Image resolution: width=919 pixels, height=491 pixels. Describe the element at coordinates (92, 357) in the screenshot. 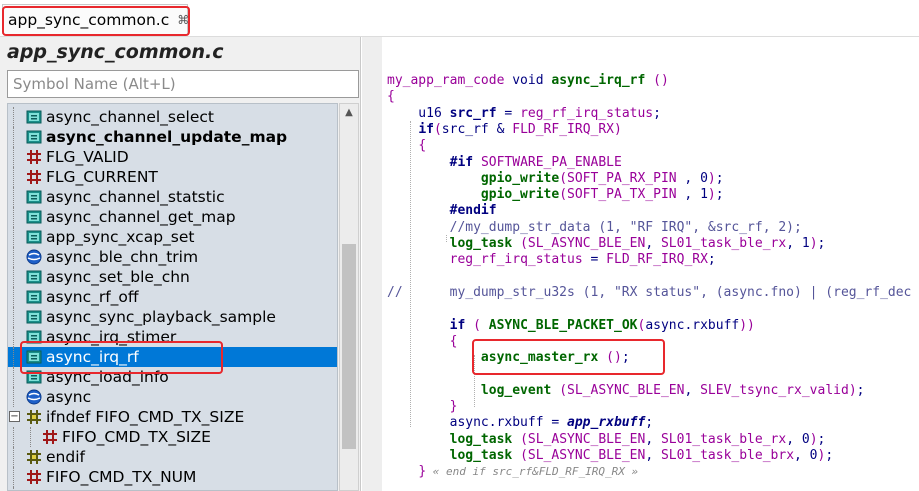

I see `outline-item-label: async_irq_rf` at that location.